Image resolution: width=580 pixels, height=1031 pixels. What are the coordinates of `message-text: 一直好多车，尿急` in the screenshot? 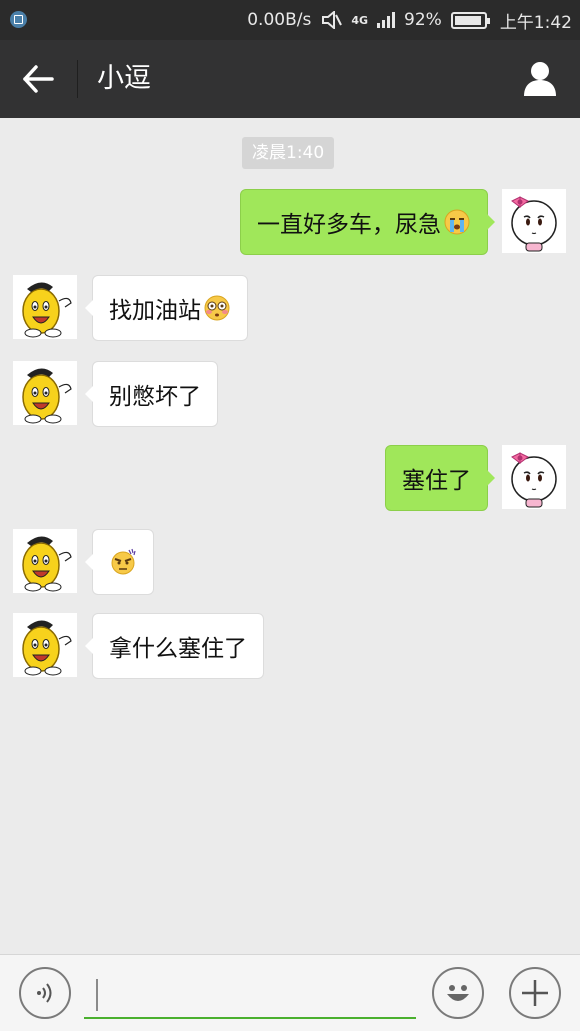 It's located at (349, 225).